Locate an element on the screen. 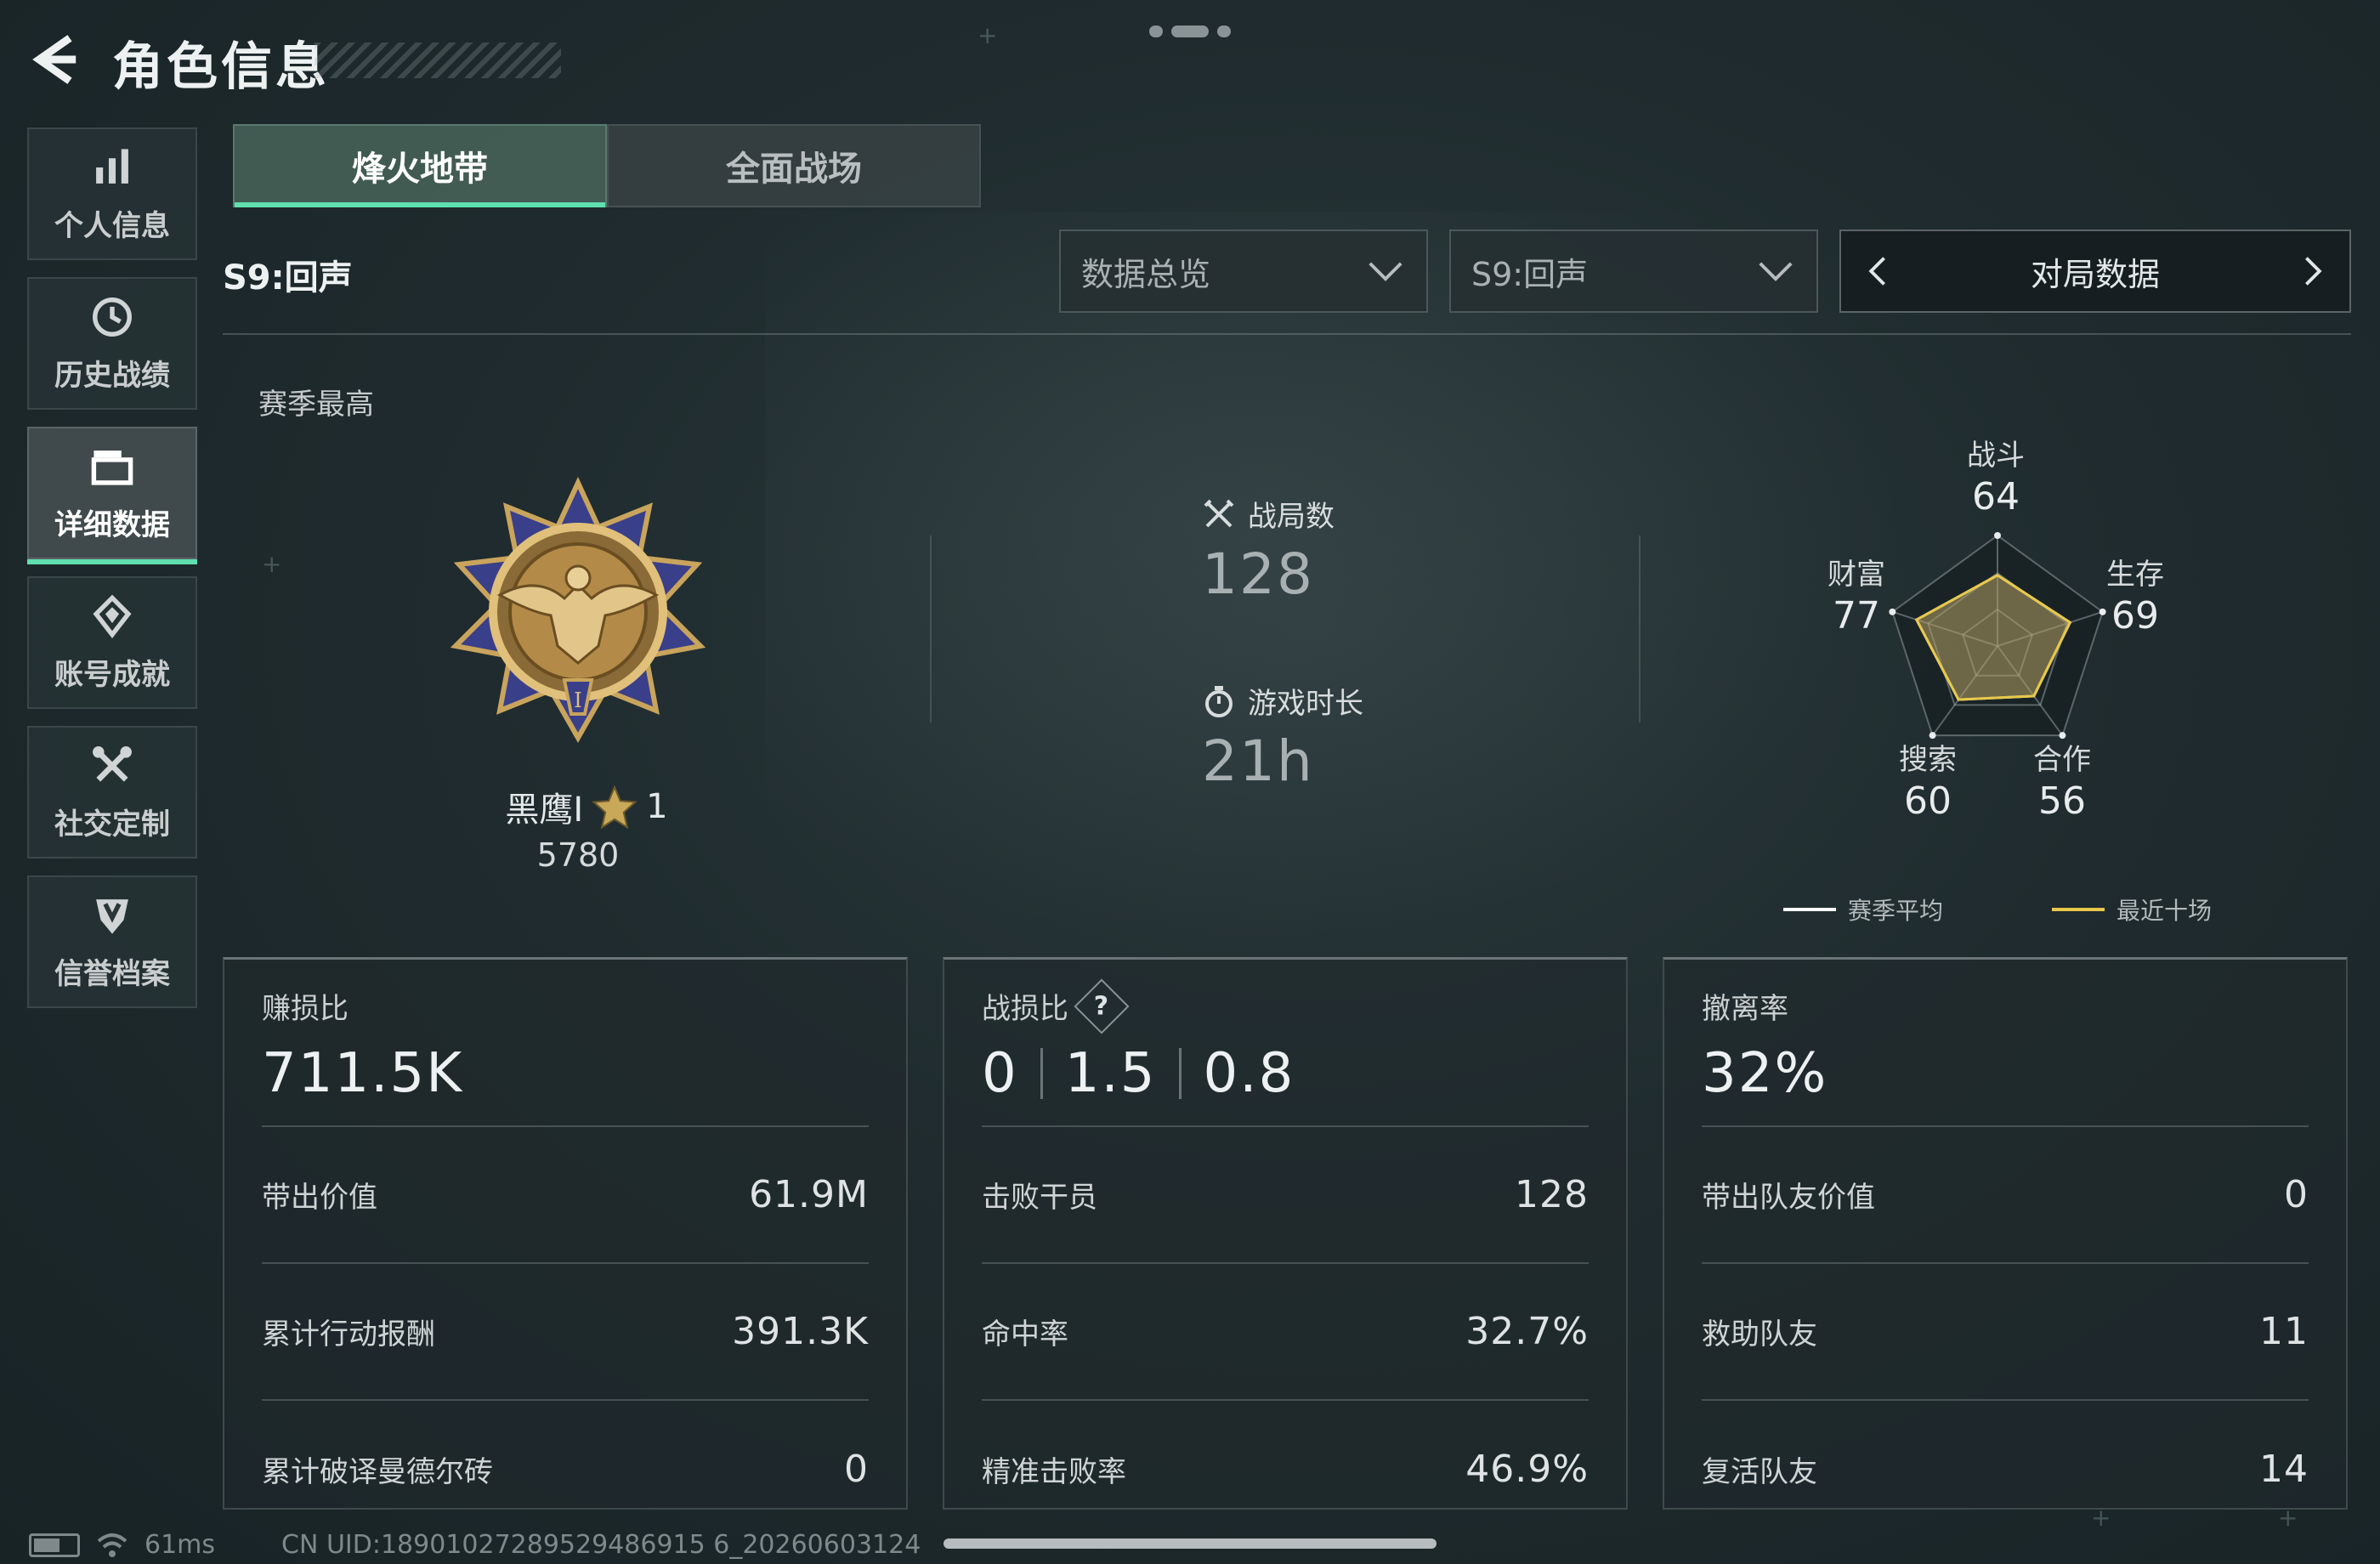  crossed-swords-icon is located at coordinates (1219, 513).